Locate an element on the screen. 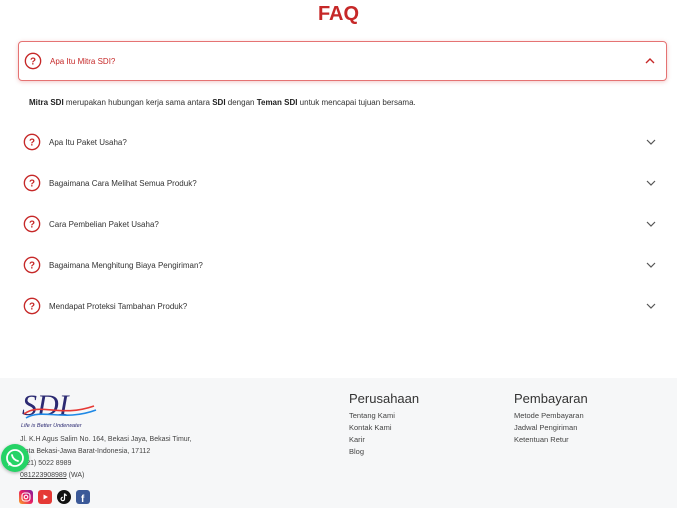 This screenshot has width=677, height=509. footer-link-jadwal-pengiriman: Jadwal Pengiriman is located at coordinates (545, 427).